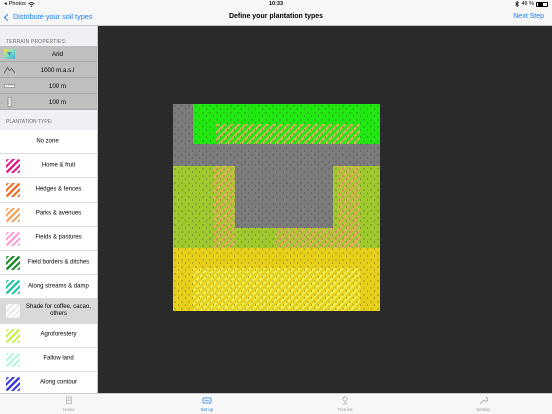 This screenshot has width=552, height=414. Describe the element at coordinates (58, 286) in the screenshot. I see `plantation-item-label: Along streams & damp` at that location.